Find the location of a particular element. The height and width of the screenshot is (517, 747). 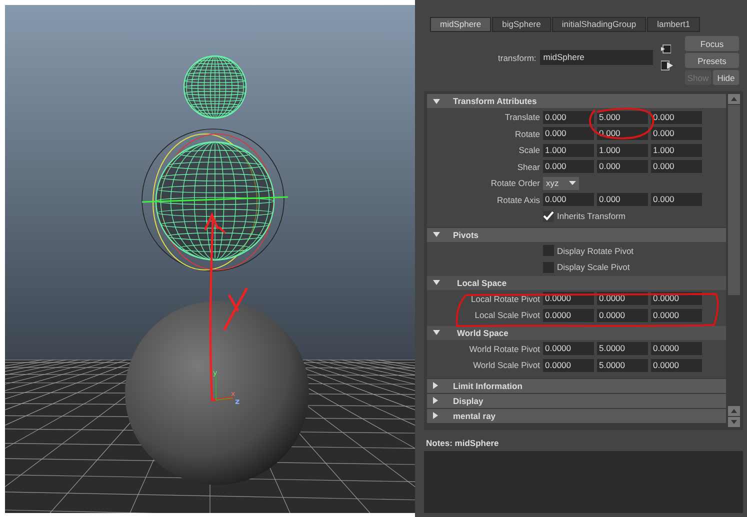

section-title: Display is located at coordinates (468, 401).